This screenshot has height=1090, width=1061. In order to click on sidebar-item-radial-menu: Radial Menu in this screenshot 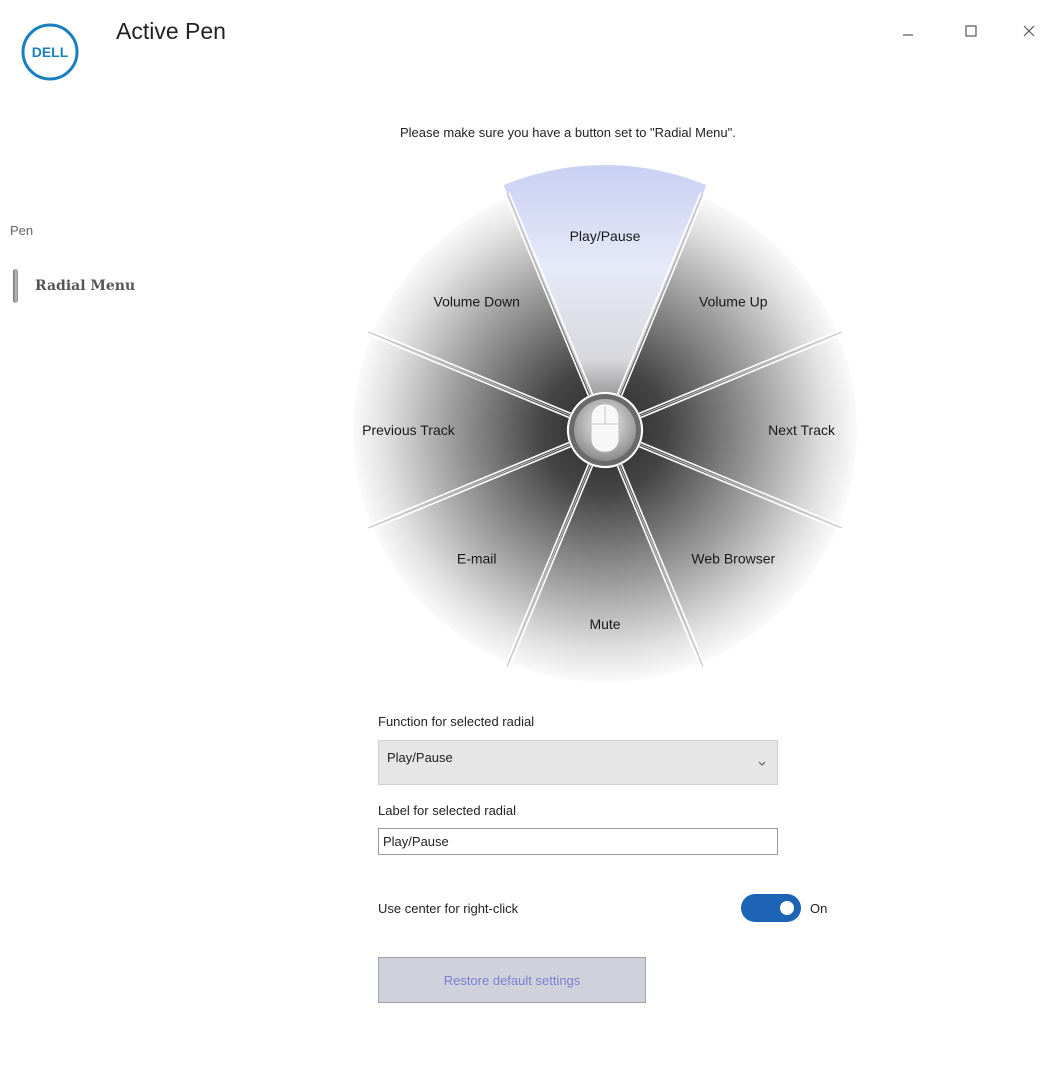, I will do `click(105, 286)`.